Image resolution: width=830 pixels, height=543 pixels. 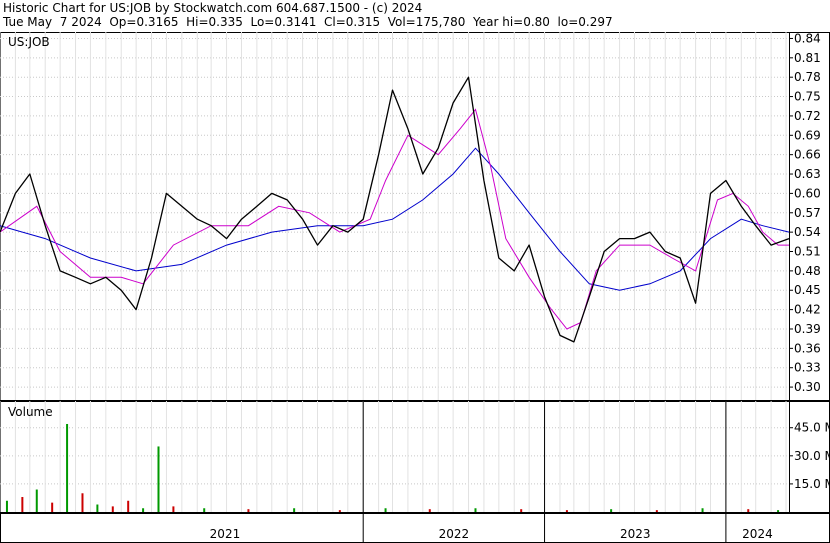 What do you see at coordinates (807, 38) in the screenshot?
I see `price-tick-label: 0.84` at bounding box center [807, 38].